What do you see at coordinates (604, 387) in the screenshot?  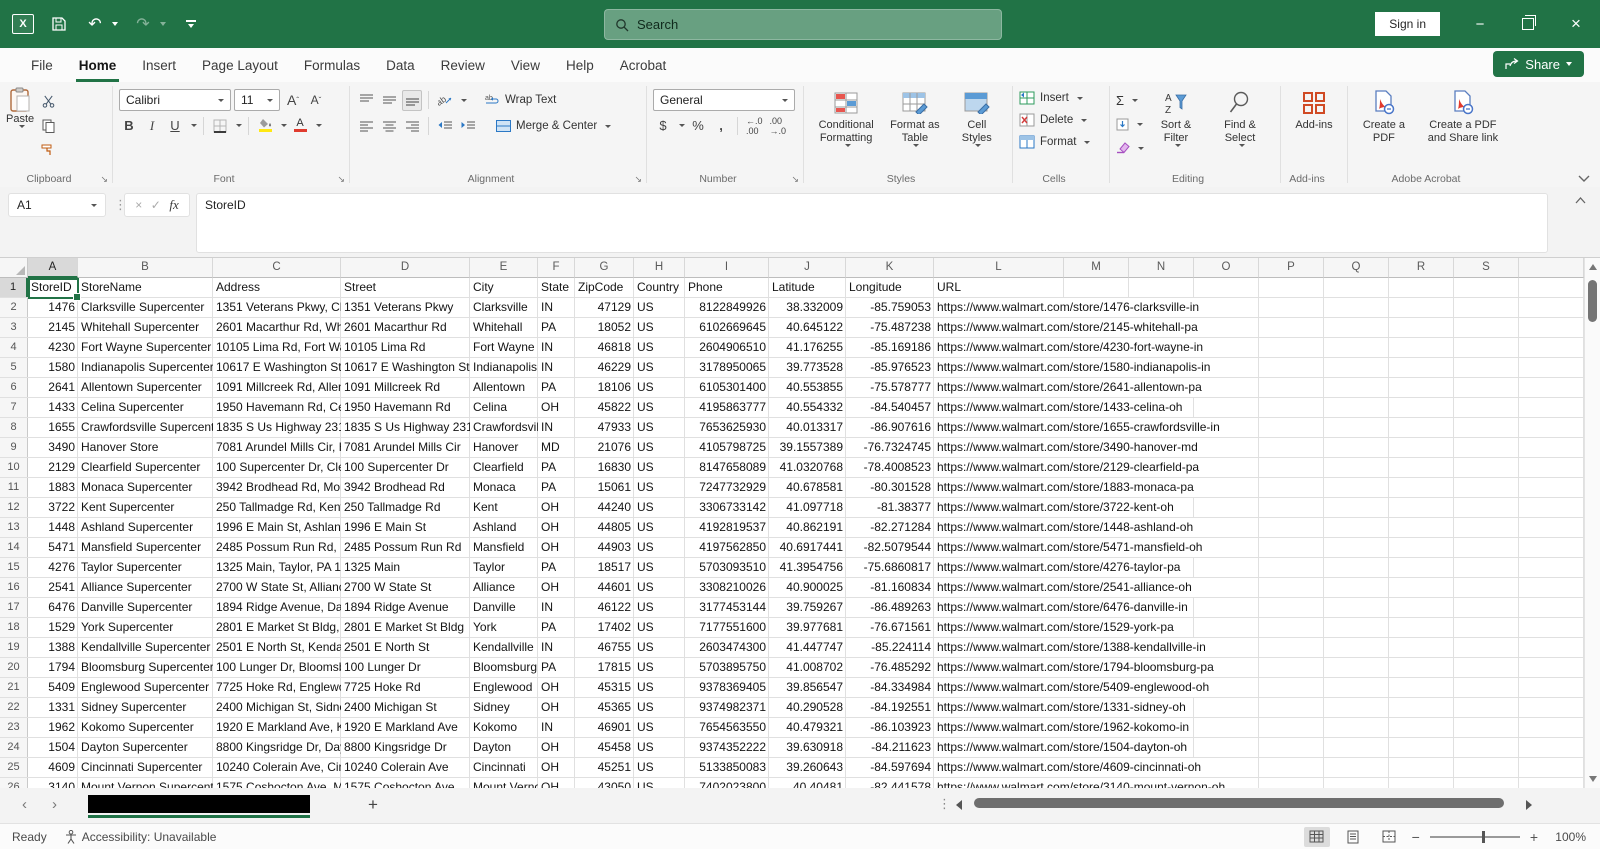 I see `cell: 18106` at bounding box center [604, 387].